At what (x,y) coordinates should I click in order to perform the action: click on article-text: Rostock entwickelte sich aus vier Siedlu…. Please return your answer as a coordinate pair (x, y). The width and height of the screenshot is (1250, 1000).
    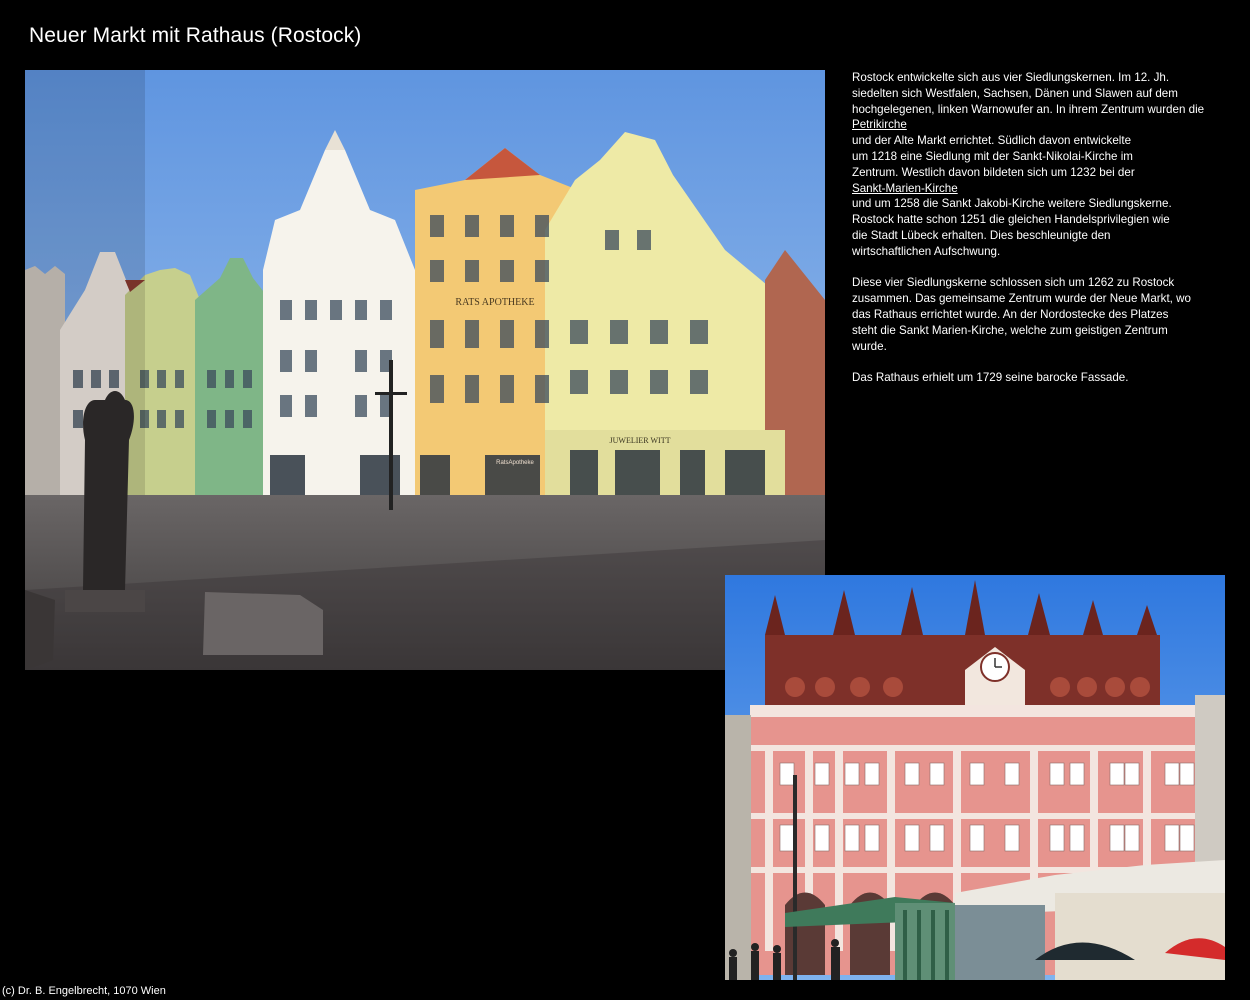
    Looking at the image, I should click on (1039, 236).